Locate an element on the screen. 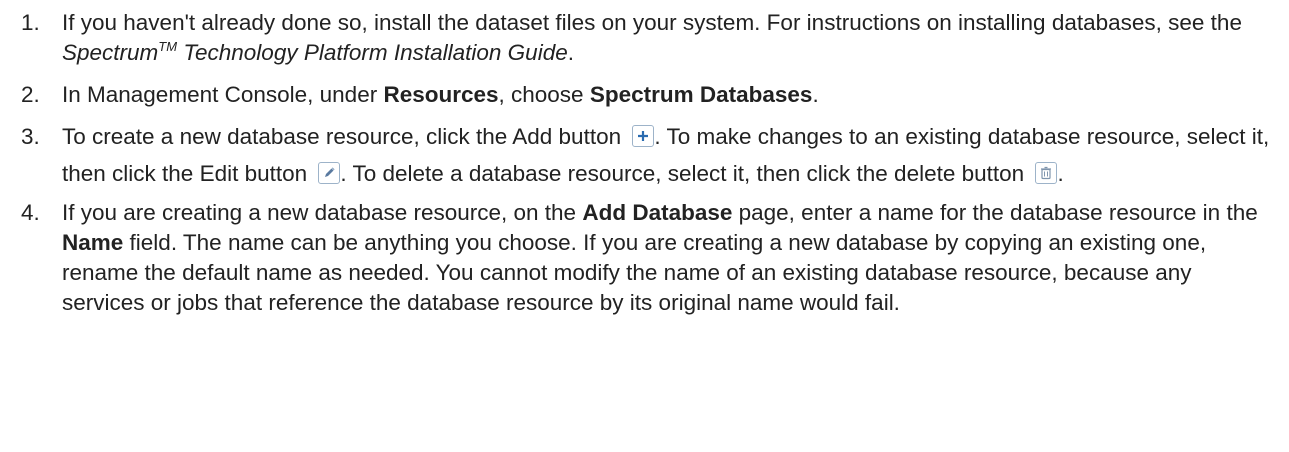 The width and height of the screenshot is (1289, 452). plus-icon is located at coordinates (643, 136).